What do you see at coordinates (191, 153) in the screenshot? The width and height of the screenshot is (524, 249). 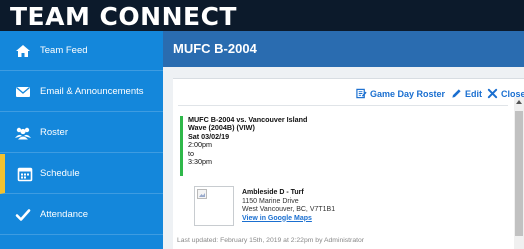 I see `event-time-separator: to` at bounding box center [191, 153].